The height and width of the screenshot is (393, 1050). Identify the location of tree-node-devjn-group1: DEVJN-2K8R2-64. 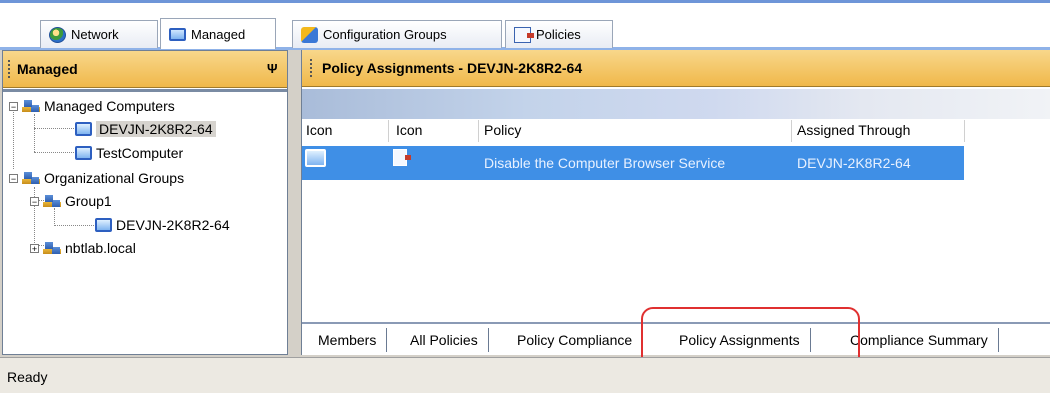
(162, 225).